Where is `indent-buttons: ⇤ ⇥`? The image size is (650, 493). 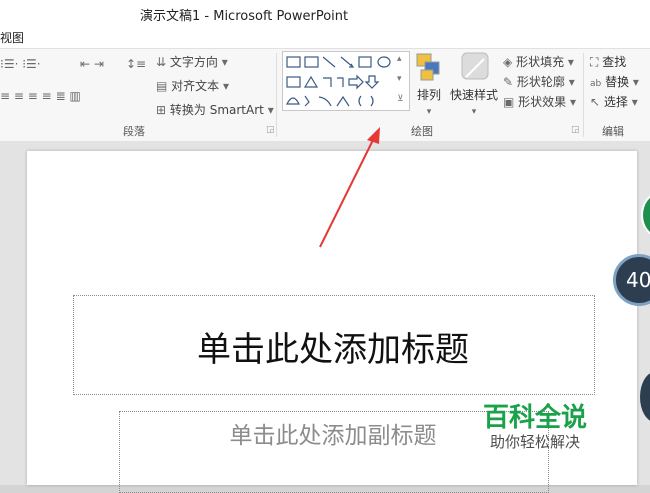 indent-buttons: ⇤ ⇥ is located at coordinates (92, 64).